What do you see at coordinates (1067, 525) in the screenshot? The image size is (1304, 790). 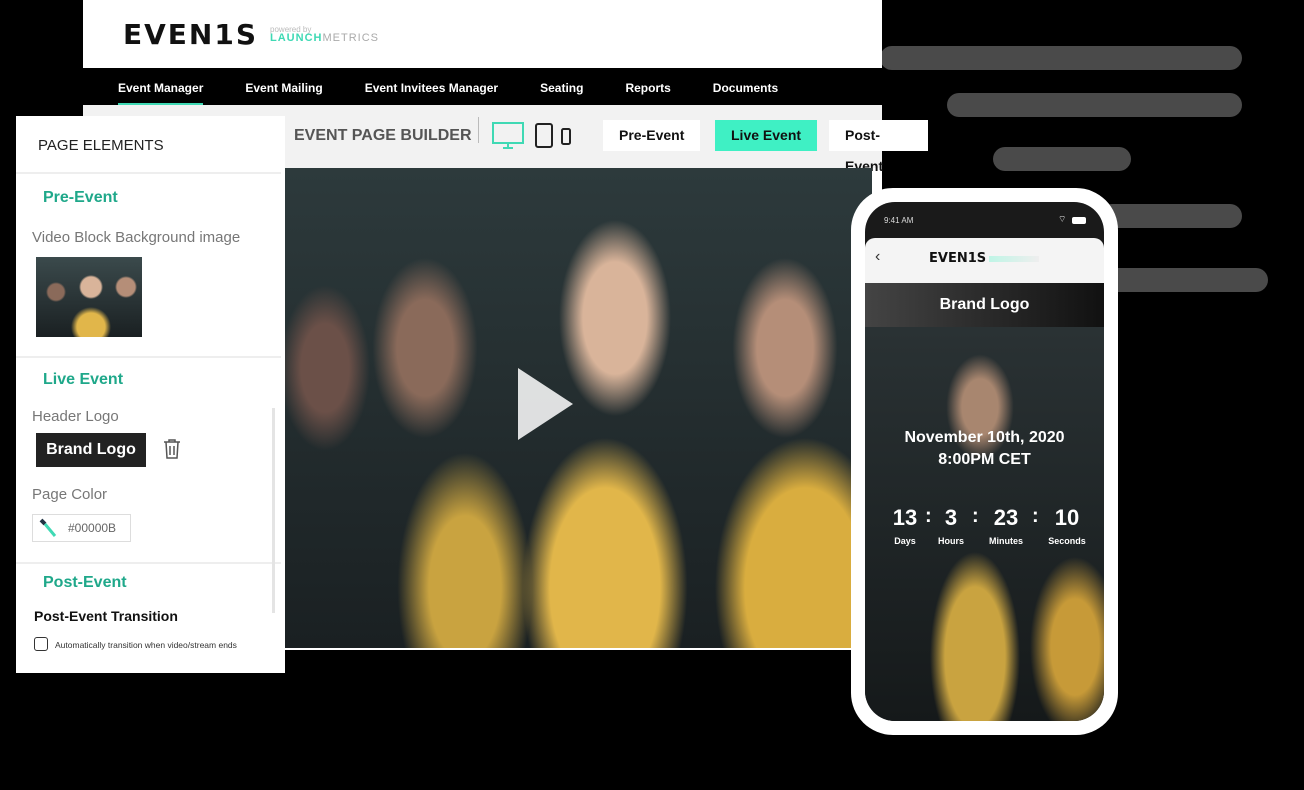 I see `countdown-seconds: 10 Seconds` at bounding box center [1067, 525].